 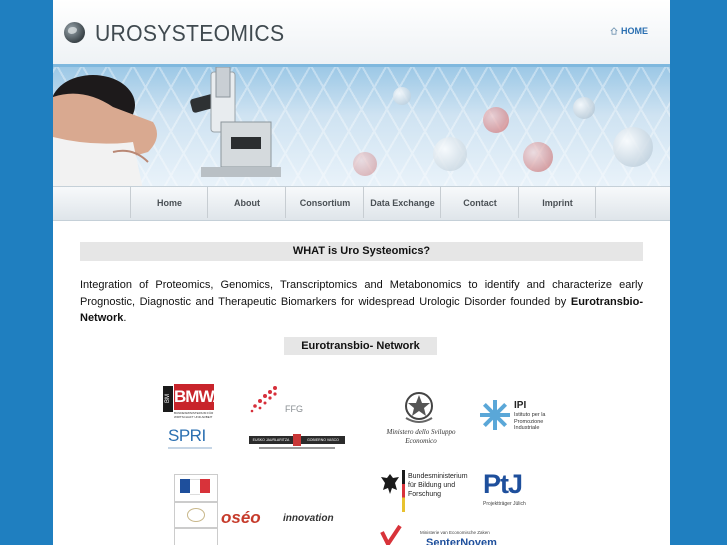 I want to click on senternovem-mark-icon, so click(x=391, y=534).